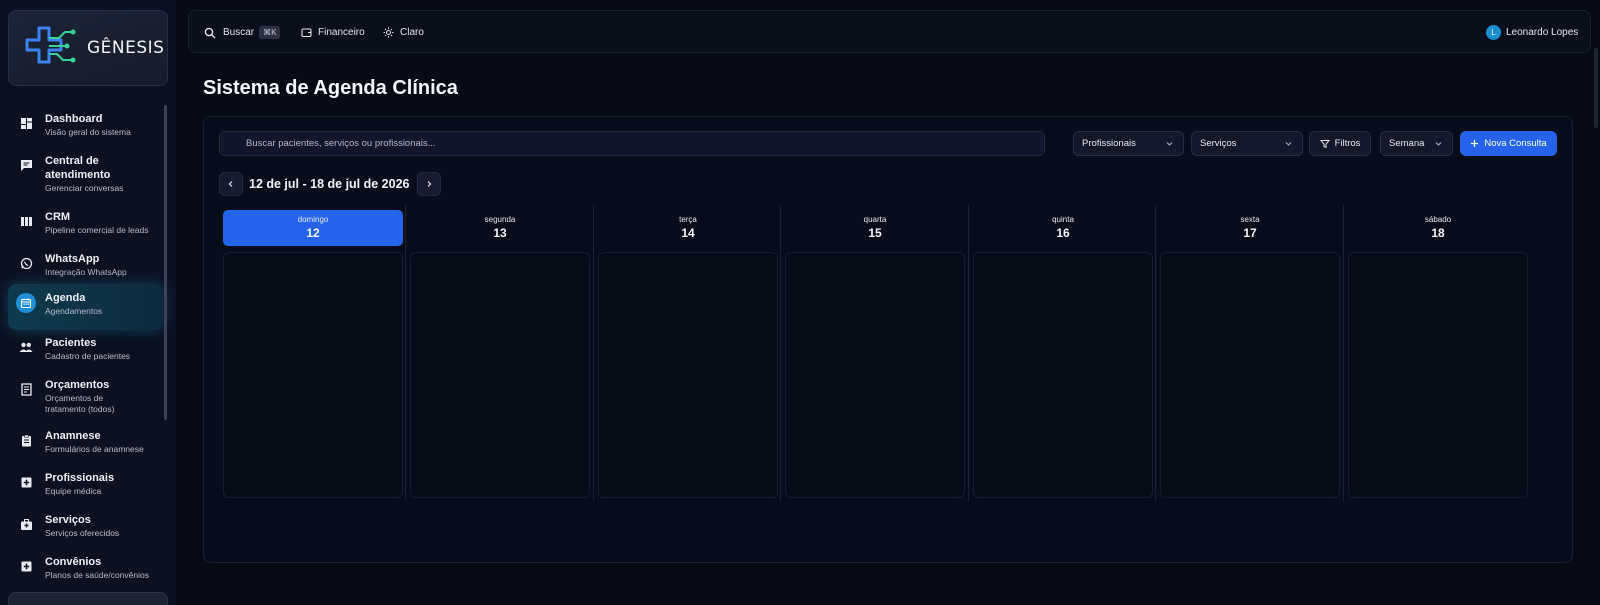  I want to click on sidebar-item-text: Anamnese Formulários de anamnese, so click(94, 442).